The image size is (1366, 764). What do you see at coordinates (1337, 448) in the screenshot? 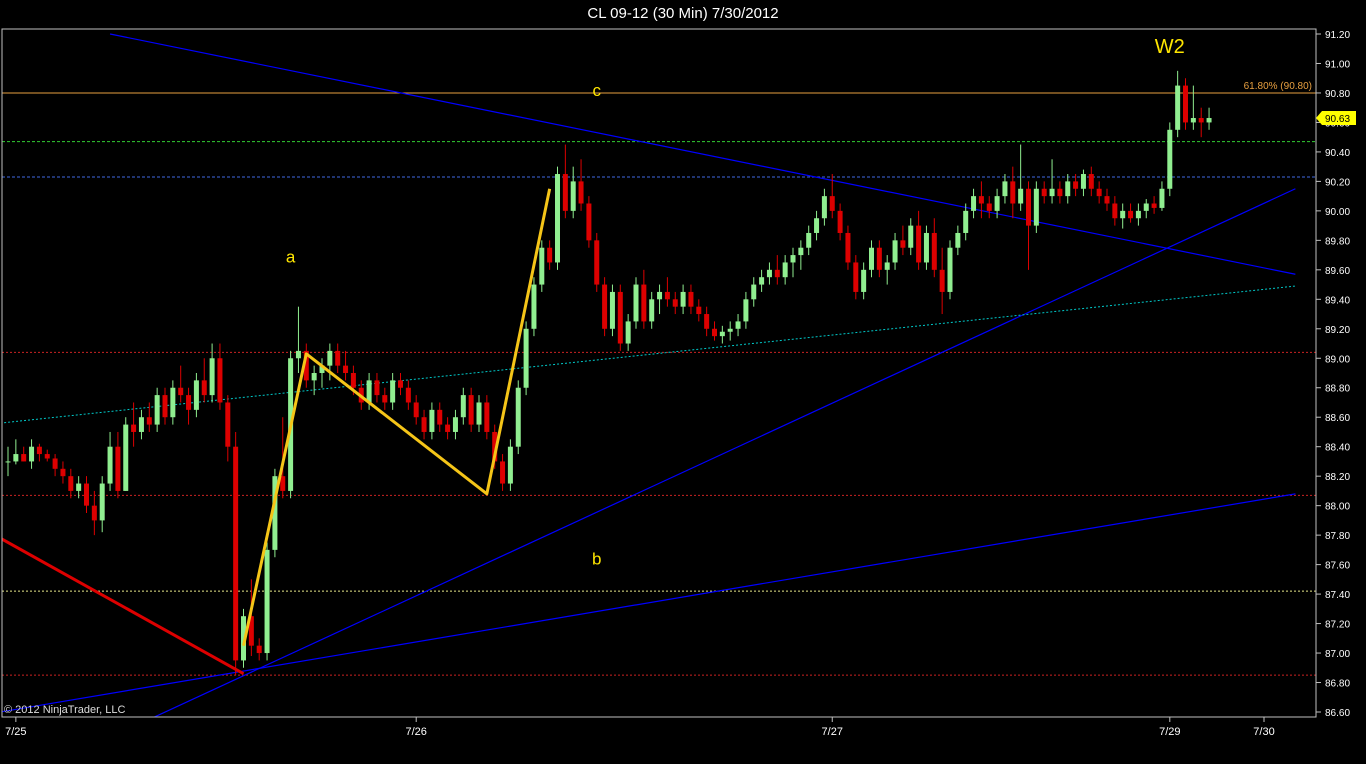
I see `y-tick-label: 88.40` at bounding box center [1337, 448].